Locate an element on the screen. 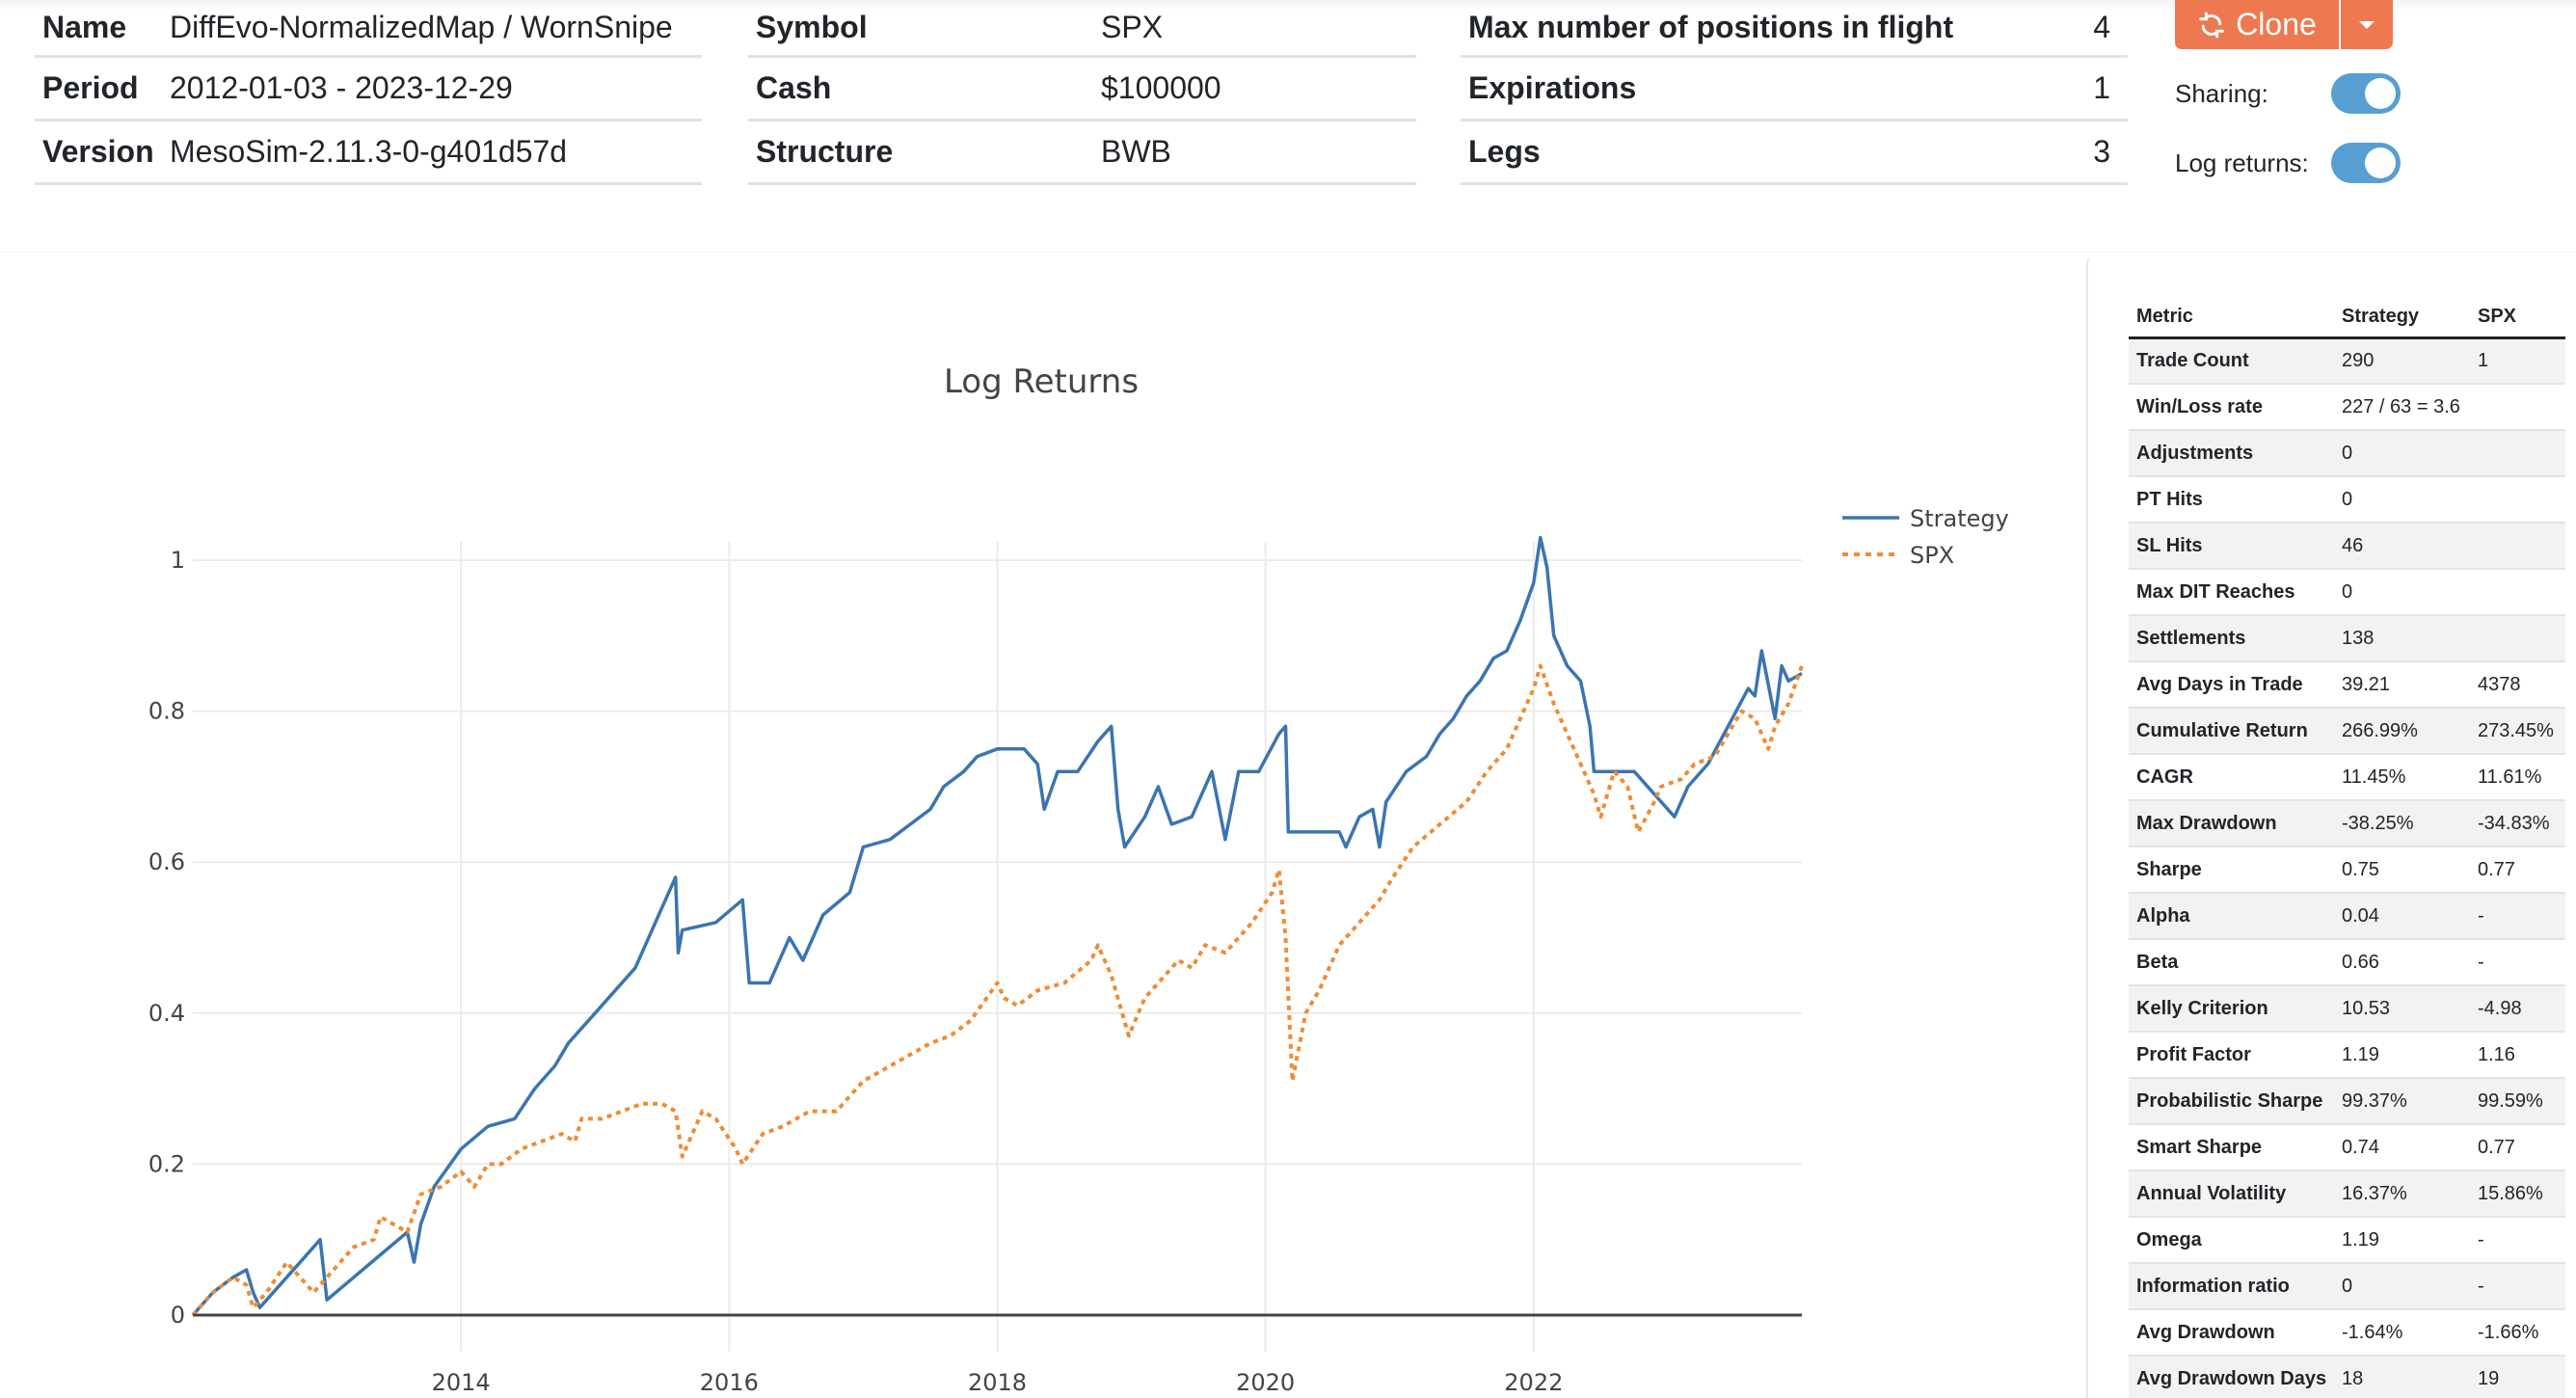 The width and height of the screenshot is (2576, 1398). summary-row-cash: Cash $100000 is located at coordinates (1082, 89).